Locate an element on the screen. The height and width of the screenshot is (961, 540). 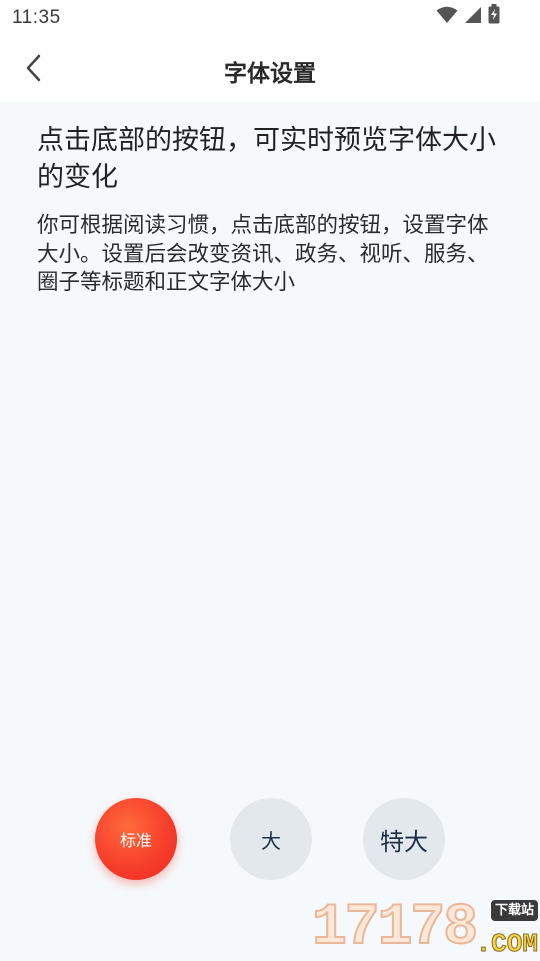
watermark-logo: 17178 下载站 .COM is located at coordinates (425, 928).